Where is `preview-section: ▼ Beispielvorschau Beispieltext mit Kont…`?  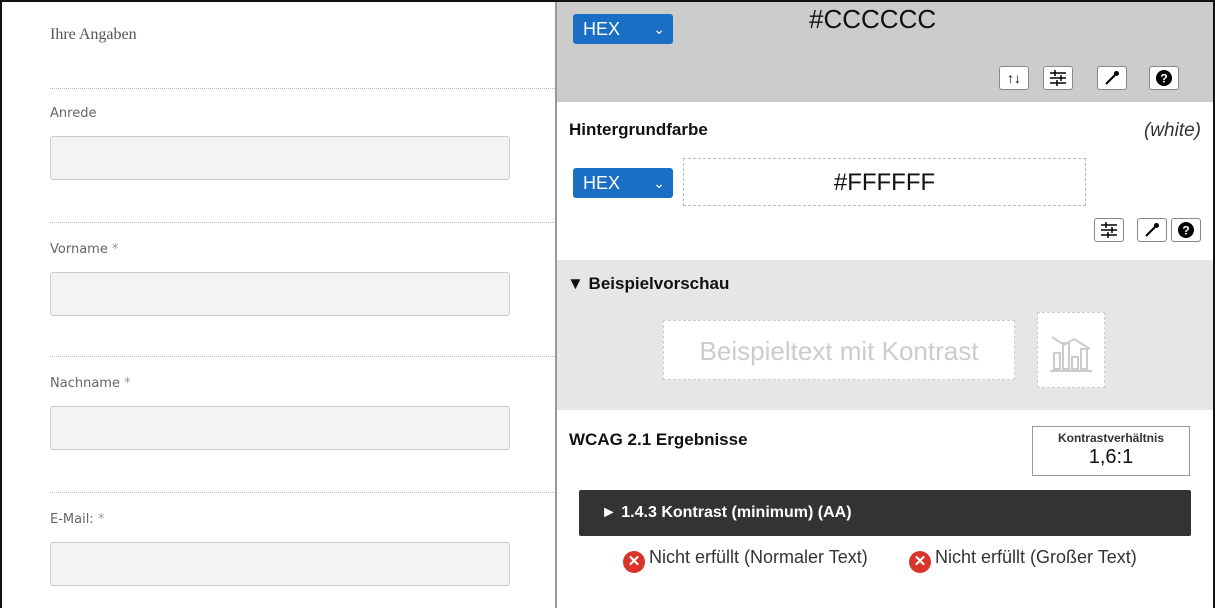
preview-section: ▼ Beispielvorschau Beispieltext mit Kont… is located at coordinates (885, 335).